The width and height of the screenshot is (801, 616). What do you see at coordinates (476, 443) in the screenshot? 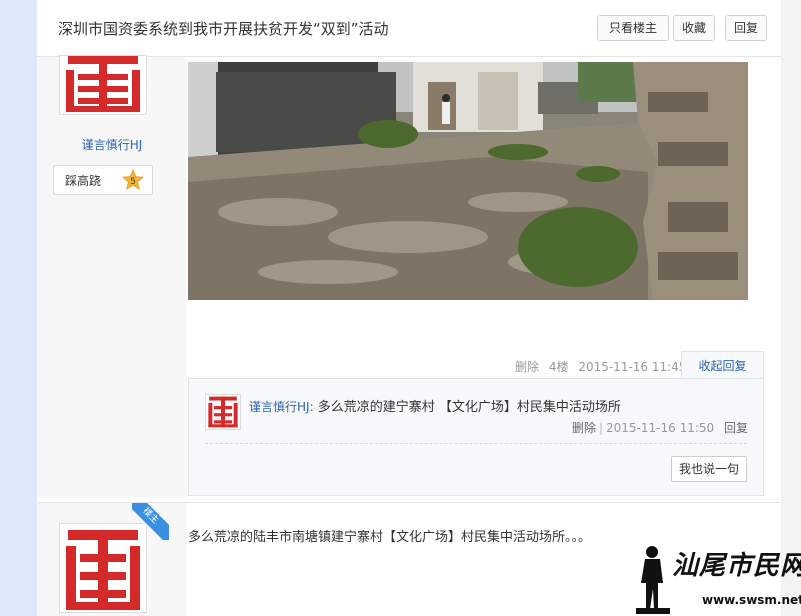
I see `reply-divider` at bounding box center [476, 443].